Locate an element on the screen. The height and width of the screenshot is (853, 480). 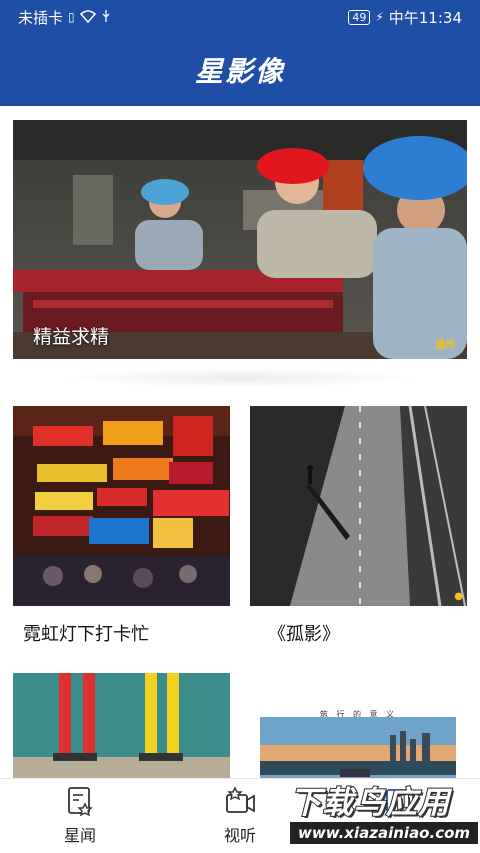
clock: 中午11:34 is located at coordinates (425, 17).